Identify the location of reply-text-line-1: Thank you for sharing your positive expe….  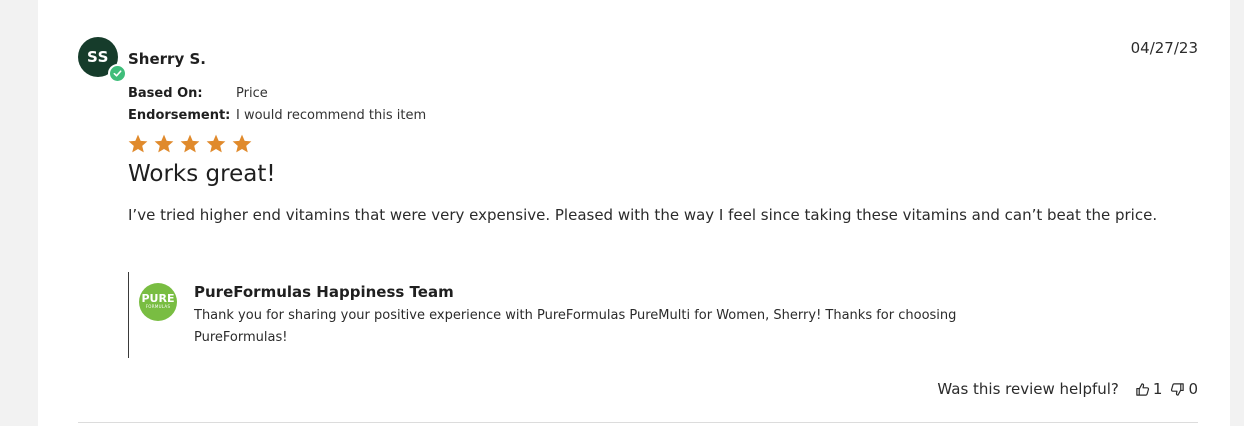
(575, 315).